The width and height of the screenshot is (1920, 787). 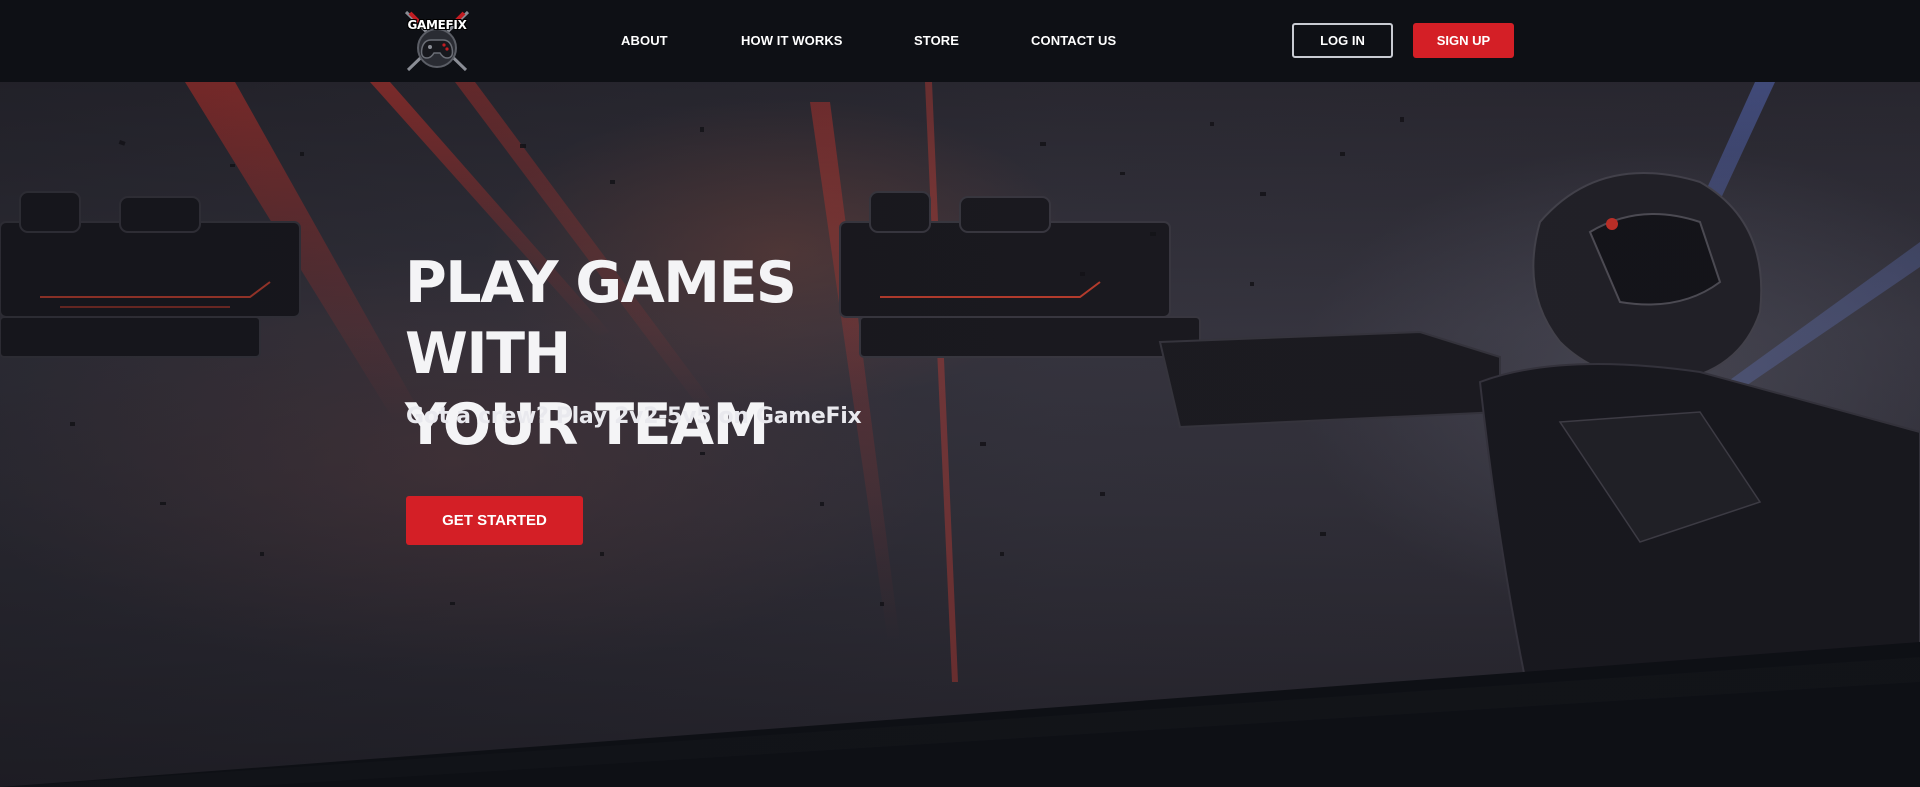 I want to click on login-button: LOG IN, so click(x=1342, y=40).